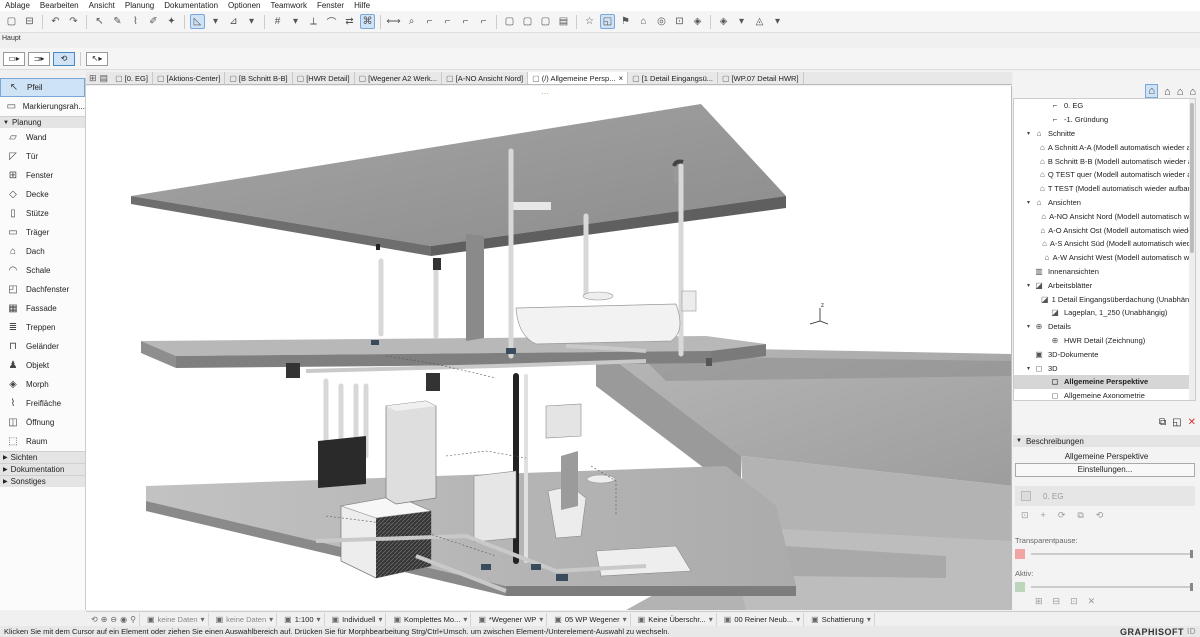 This screenshot has height=637, width=1200. What do you see at coordinates (42, 122) in the screenshot?
I see `toolbox-group-planung: ▼ Planung` at bounding box center [42, 122].